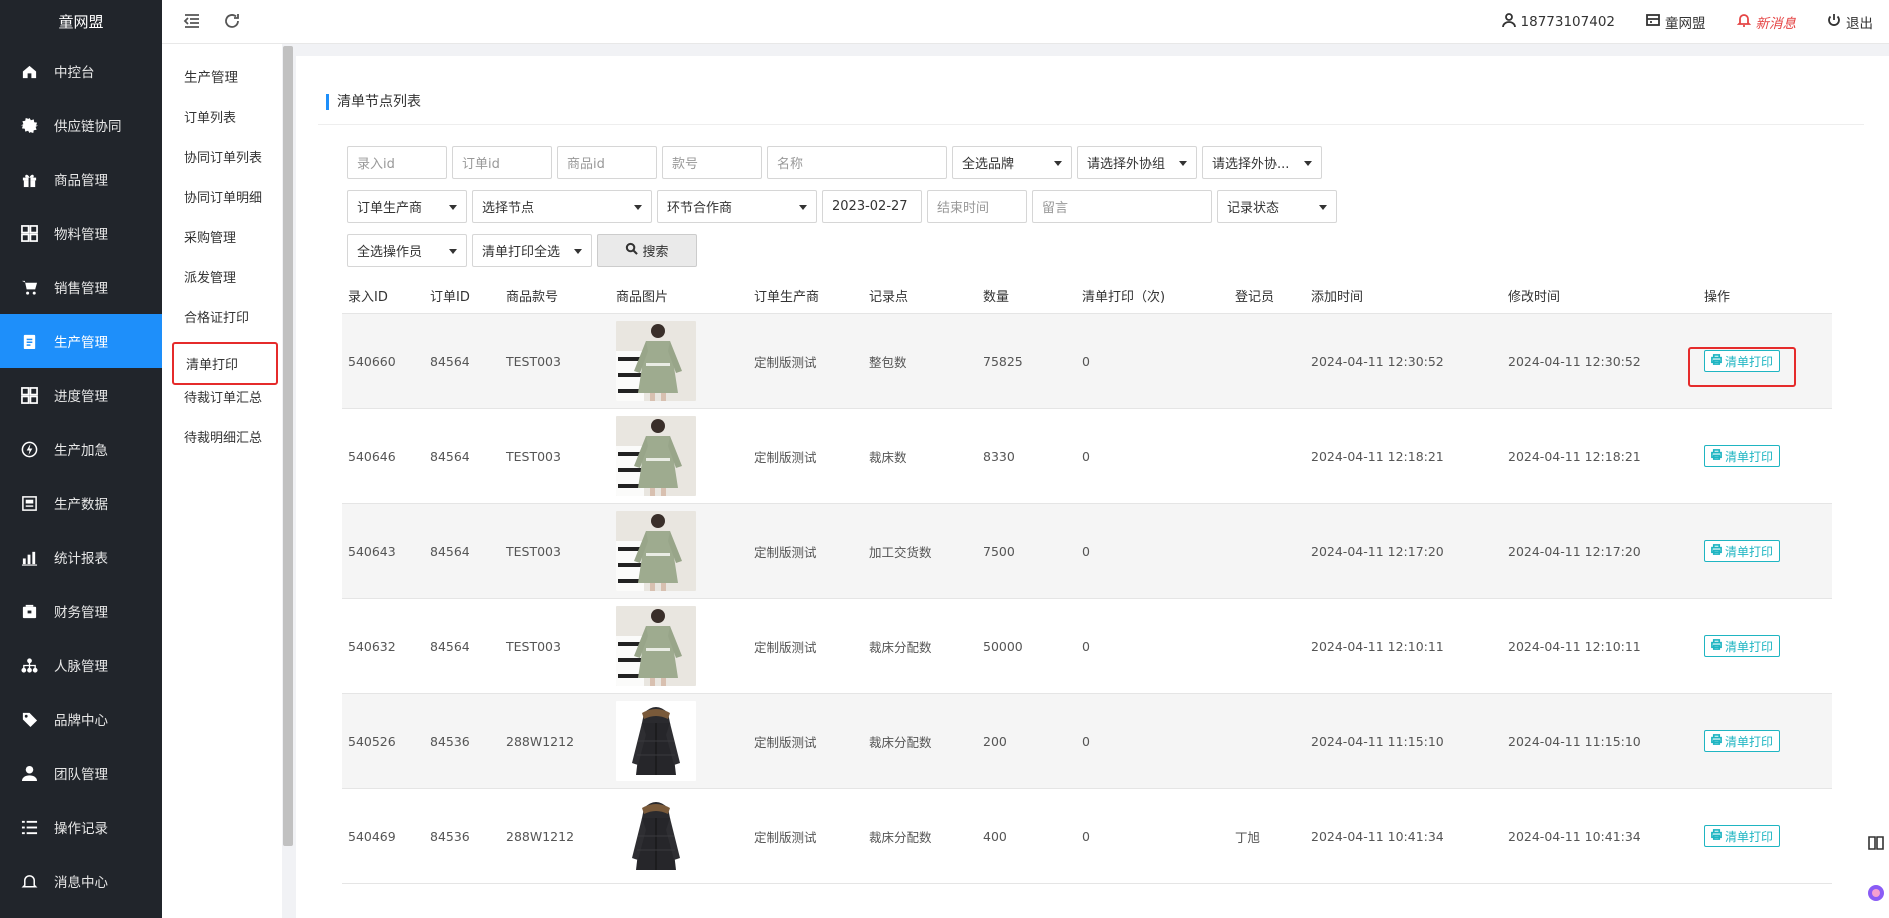 This screenshot has width=1889, height=918. I want to click on wallet-icon, so click(29, 611).